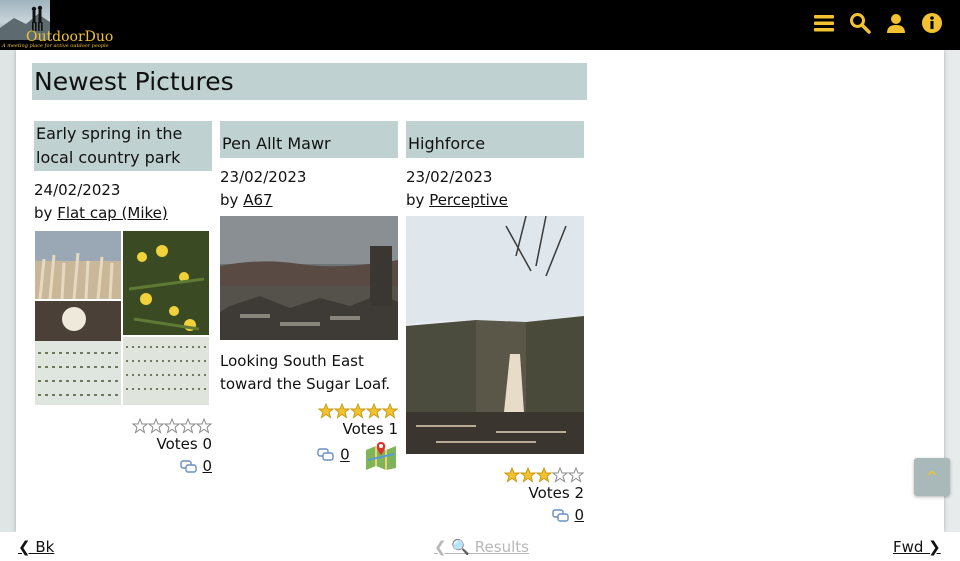 The height and width of the screenshot is (561, 960). Describe the element at coordinates (917, 547) in the screenshot. I see `forward-link: Fwd ❯` at that location.